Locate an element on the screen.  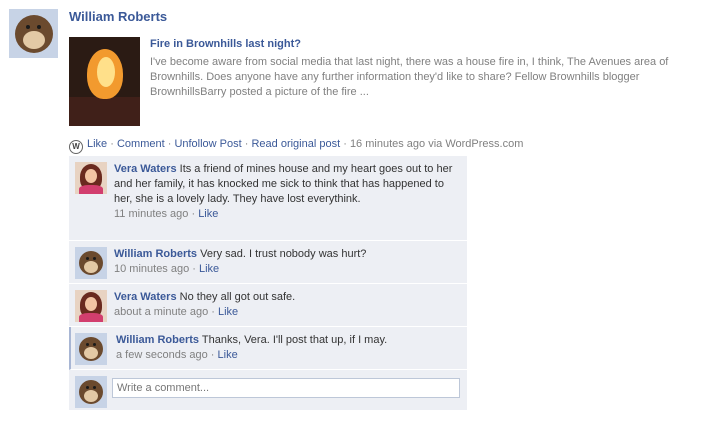
comment-text: Very sad. I trust nobody was hurt? is located at coordinates (283, 254).